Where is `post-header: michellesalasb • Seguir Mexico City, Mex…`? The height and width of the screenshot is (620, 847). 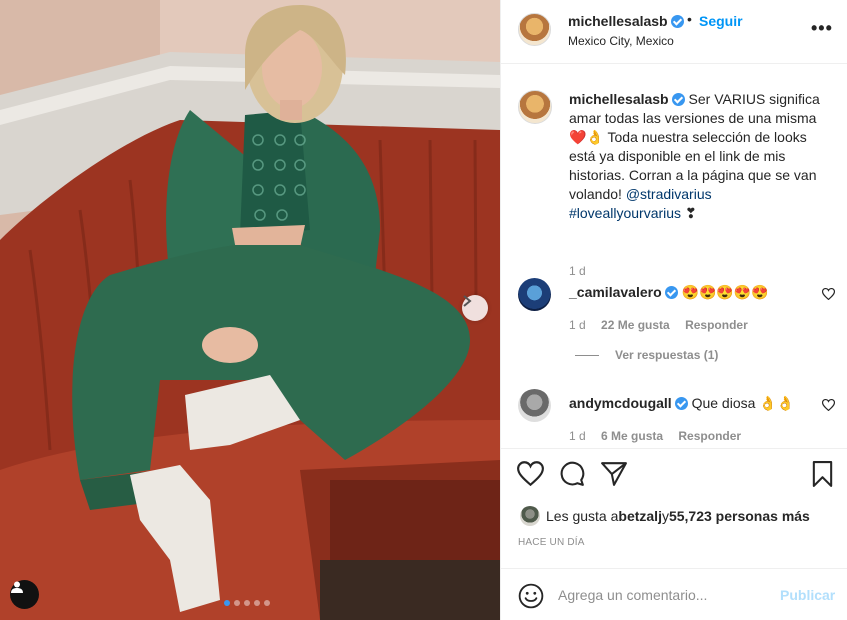
post-header: michellesalasb • Seguir Mexico City, Mex… is located at coordinates (674, 32).